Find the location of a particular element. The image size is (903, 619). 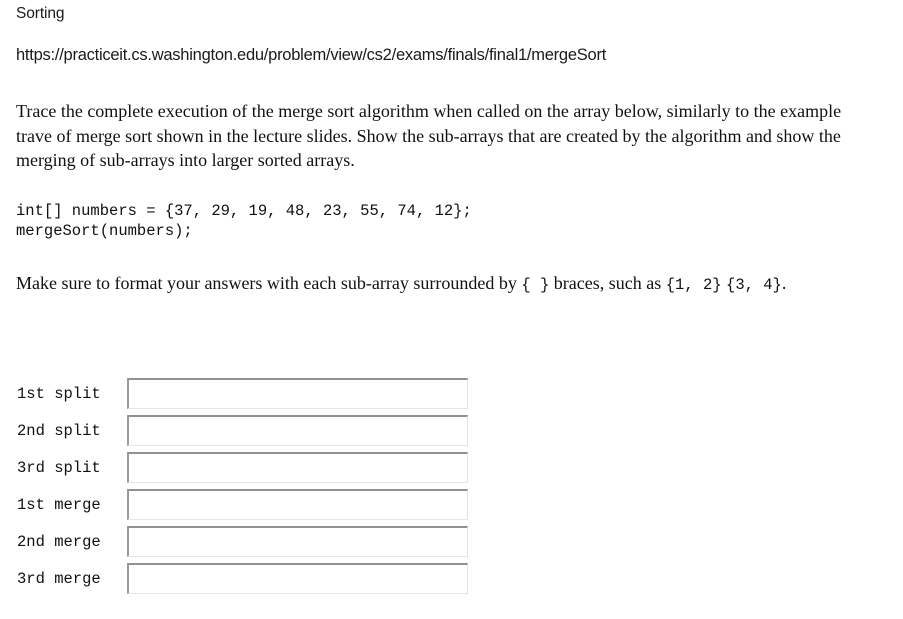

field-label-3rd-split: 3rd split is located at coordinates (59, 467).